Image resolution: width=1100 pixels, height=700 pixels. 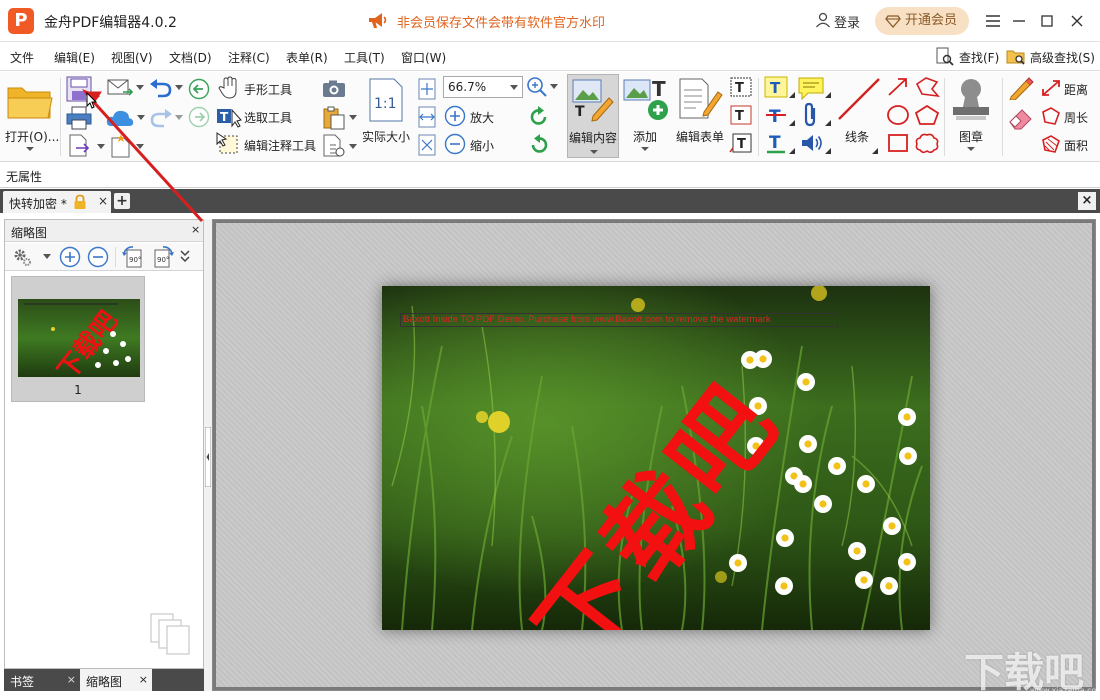 What do you see at coordinates (741, 143) in the screenshot?
I see `callout-text-icon: T` at bounding box center [741, 143].